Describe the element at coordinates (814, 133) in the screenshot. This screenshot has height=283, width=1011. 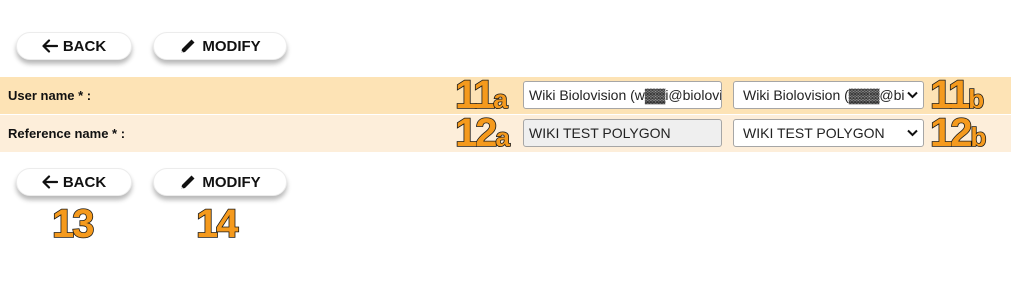
I see `reference-name-select-value: WIKI TEST POLYGON` at that location.